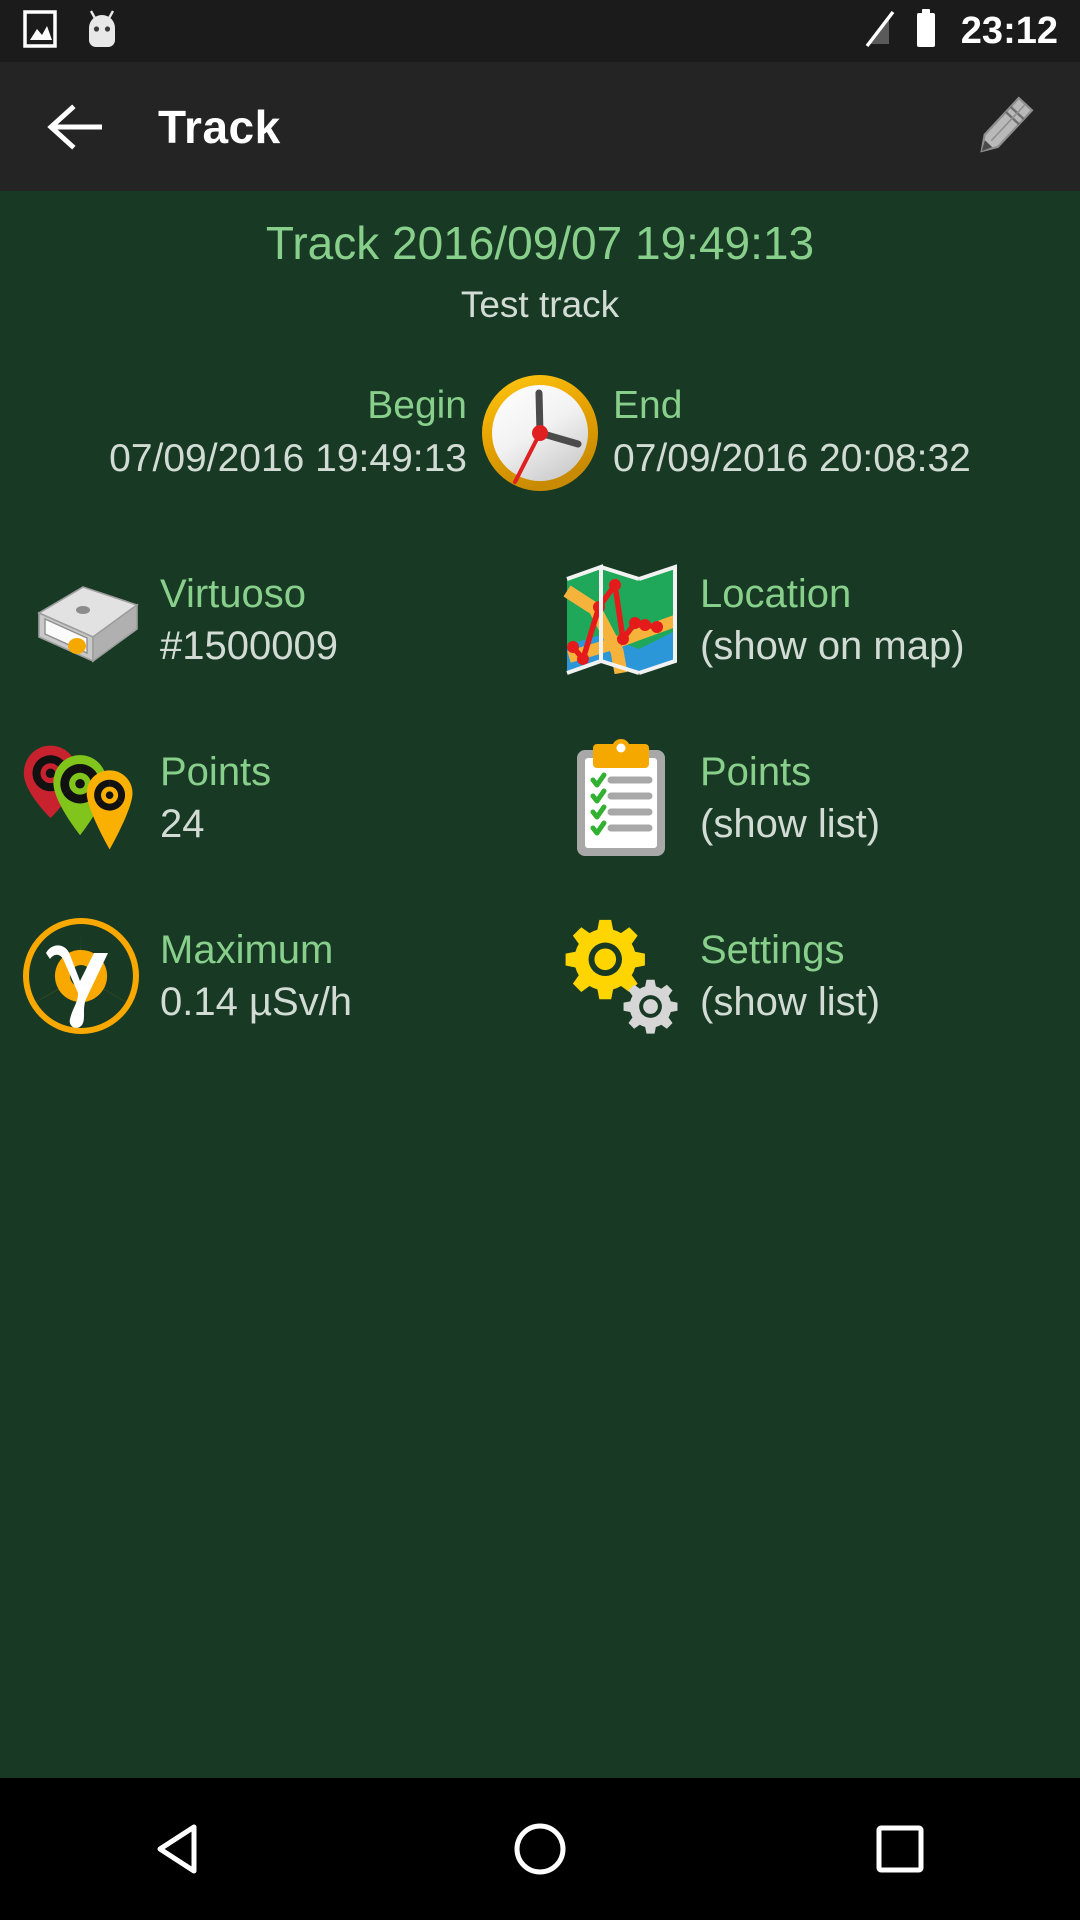 The image size is (1080, 1920). Describe the element at coordinates (540, 31) in the screenshot. I see `status-bar: 23:12` at that location.